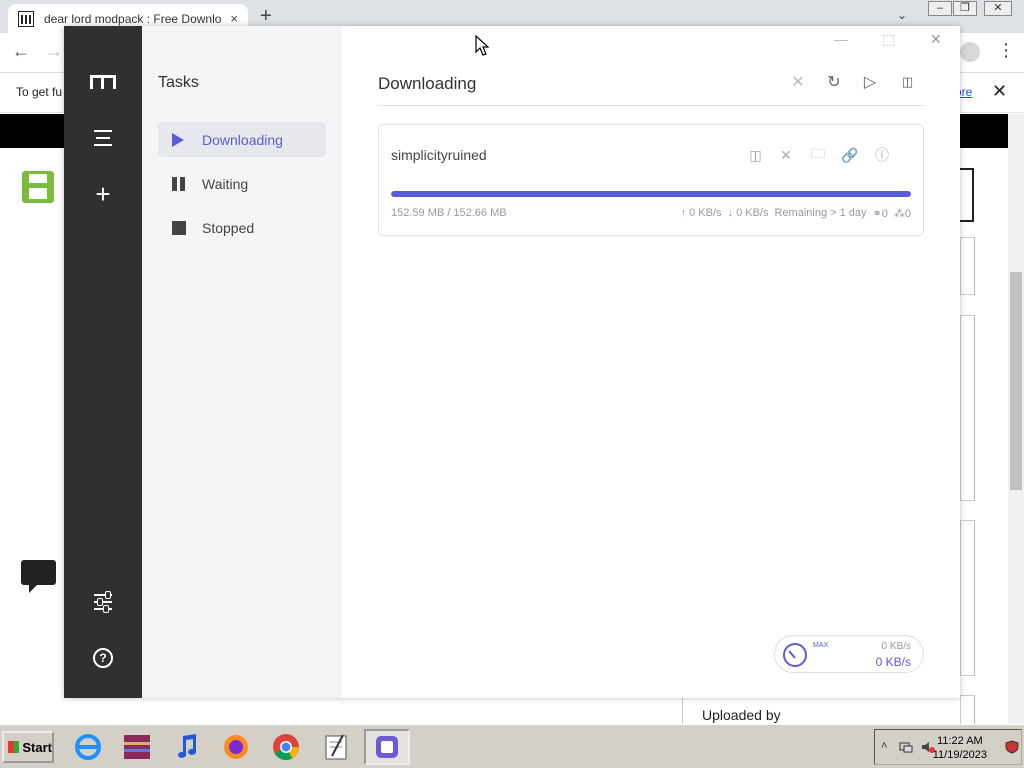 Image resolution: width=1024 pixels, height=768 pixels. Describe the element at coordinates (795, 655) in the screenshot. I see `speedometer-icon` at that location.